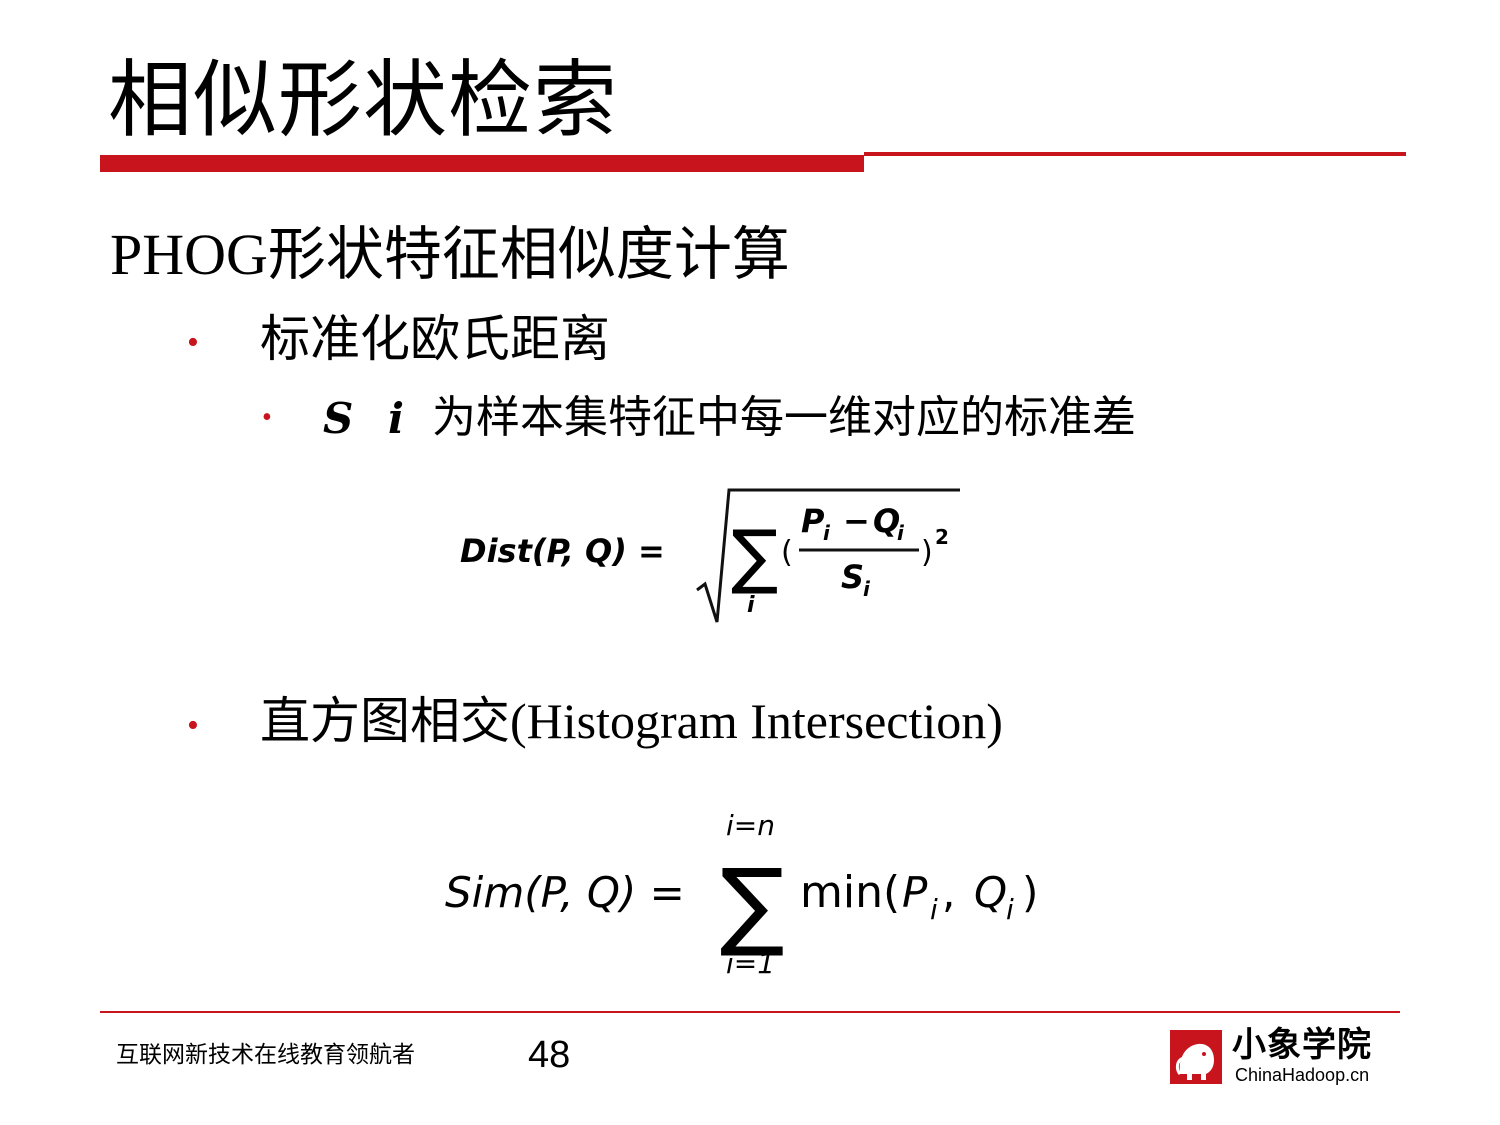  Describe the element at coordinates (710, 555) in the screenshot. I see `formula-standardized-euclidean: Dist(P, Q) = ∑ i ( P i − Q i S i ) 2` at that location.